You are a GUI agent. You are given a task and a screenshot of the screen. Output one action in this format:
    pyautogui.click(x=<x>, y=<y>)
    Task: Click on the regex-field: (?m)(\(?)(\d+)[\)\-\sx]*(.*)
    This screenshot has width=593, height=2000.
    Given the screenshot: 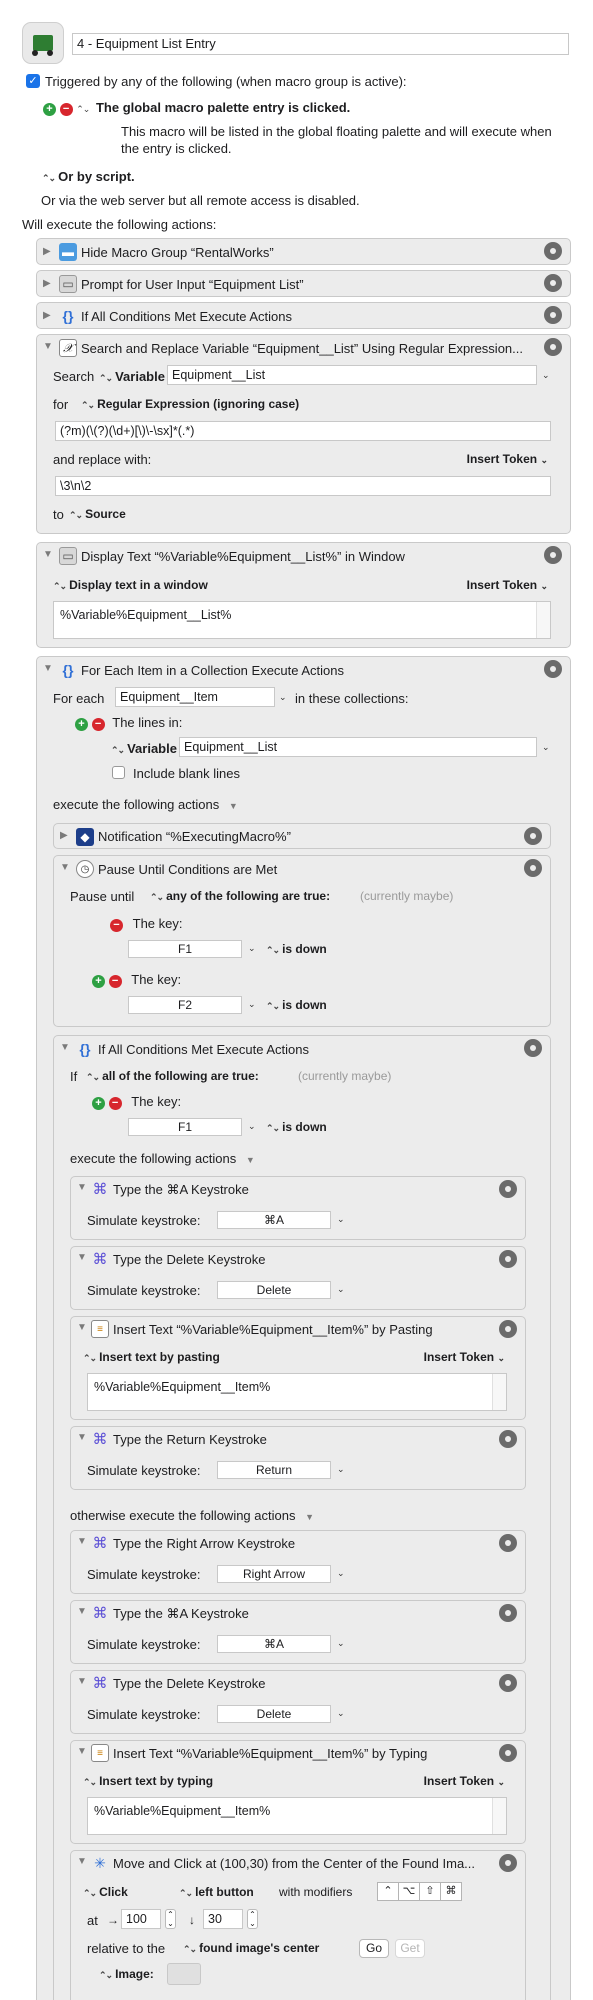 What is the action you would take?
    pyautogui.click(x=303, y=431)
    